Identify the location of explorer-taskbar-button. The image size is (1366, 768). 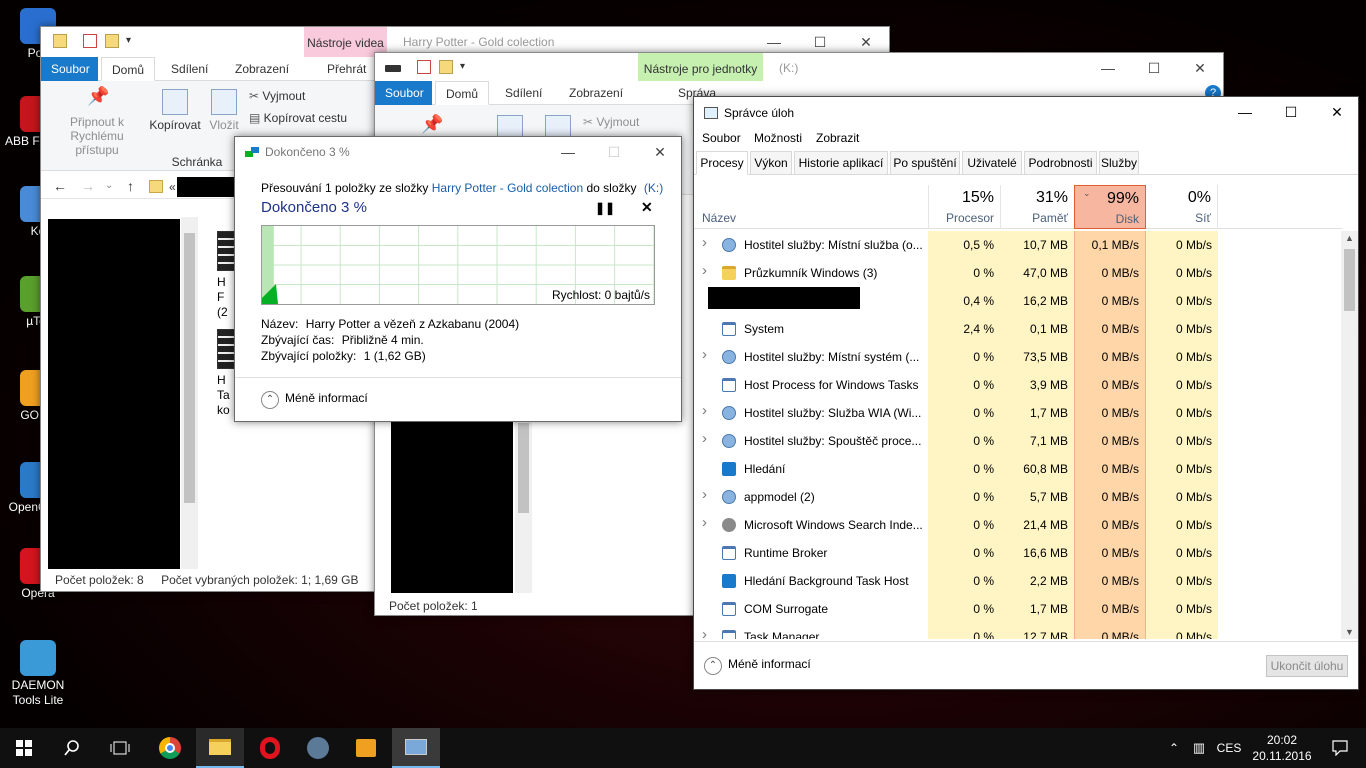
(220, 748).